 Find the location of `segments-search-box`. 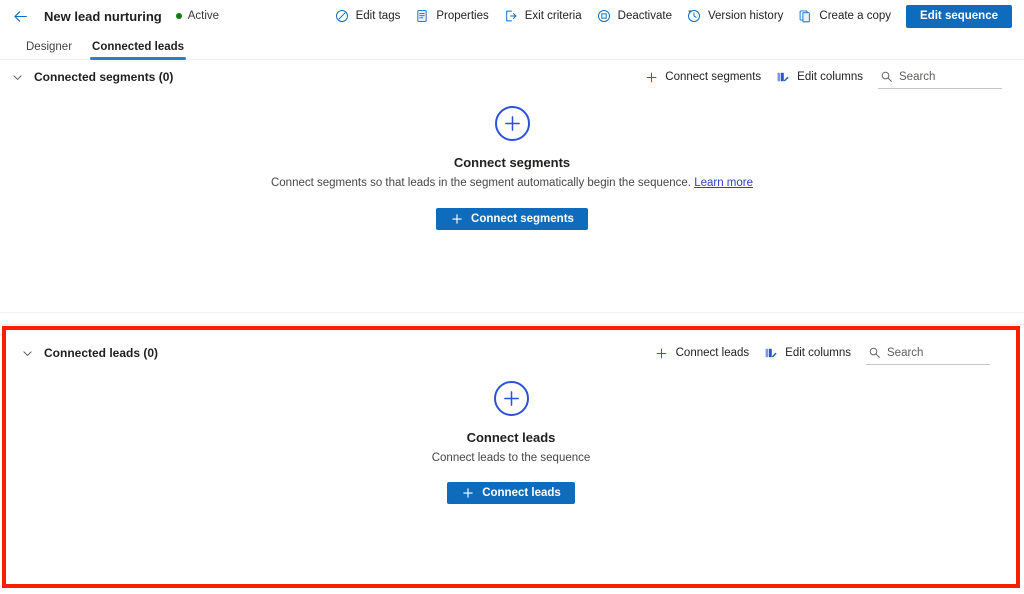

segments-search-box is located at coordinates (940, 77).